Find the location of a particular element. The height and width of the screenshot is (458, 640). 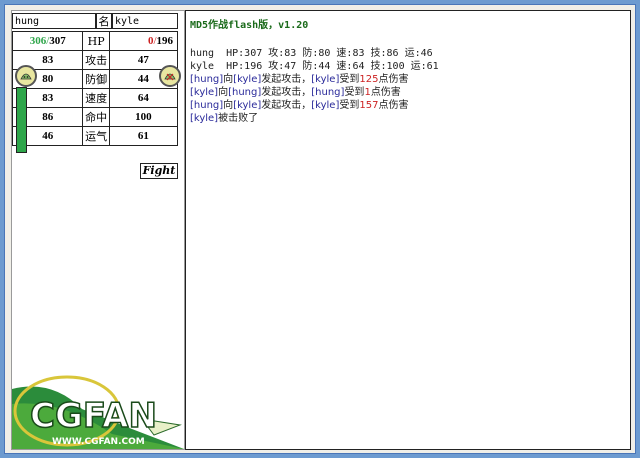

svg-text: CGFAN is located at coordinates (93, 416).